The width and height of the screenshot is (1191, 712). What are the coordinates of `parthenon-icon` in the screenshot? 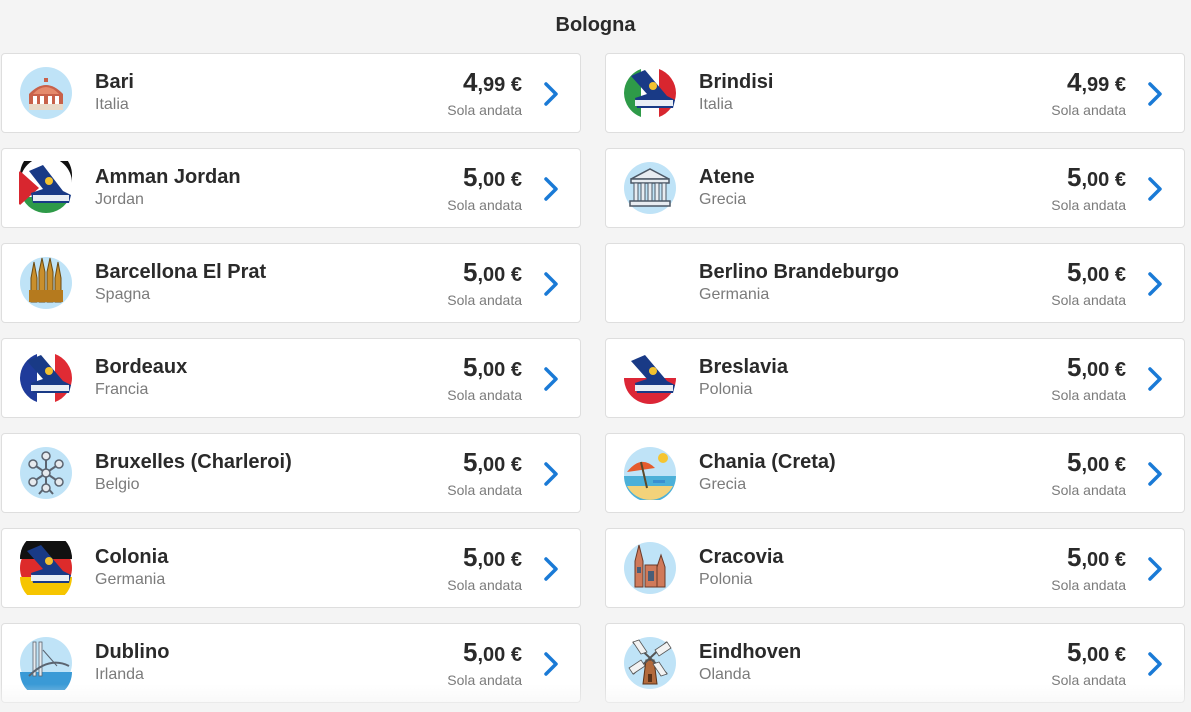 It's located at (650, 188).